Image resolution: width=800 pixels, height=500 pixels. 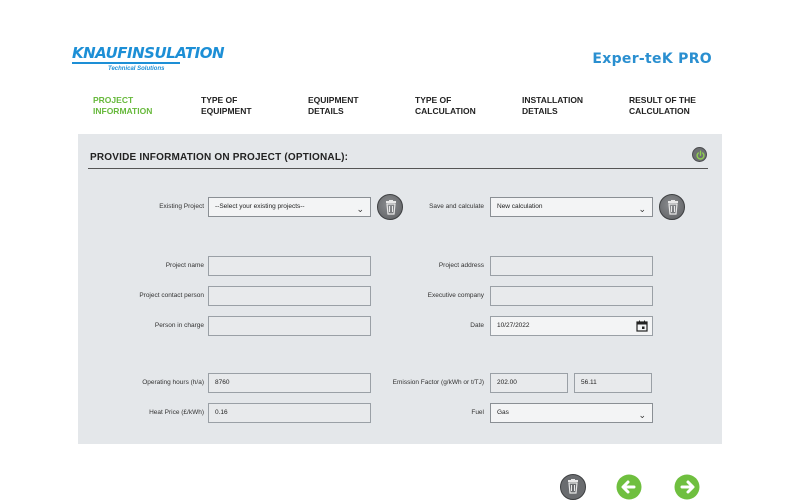 What do you see at coordinates (455, 295) in the screenshot?
I see `executive-company-label: Executive company` at bounding box center [455, 295].